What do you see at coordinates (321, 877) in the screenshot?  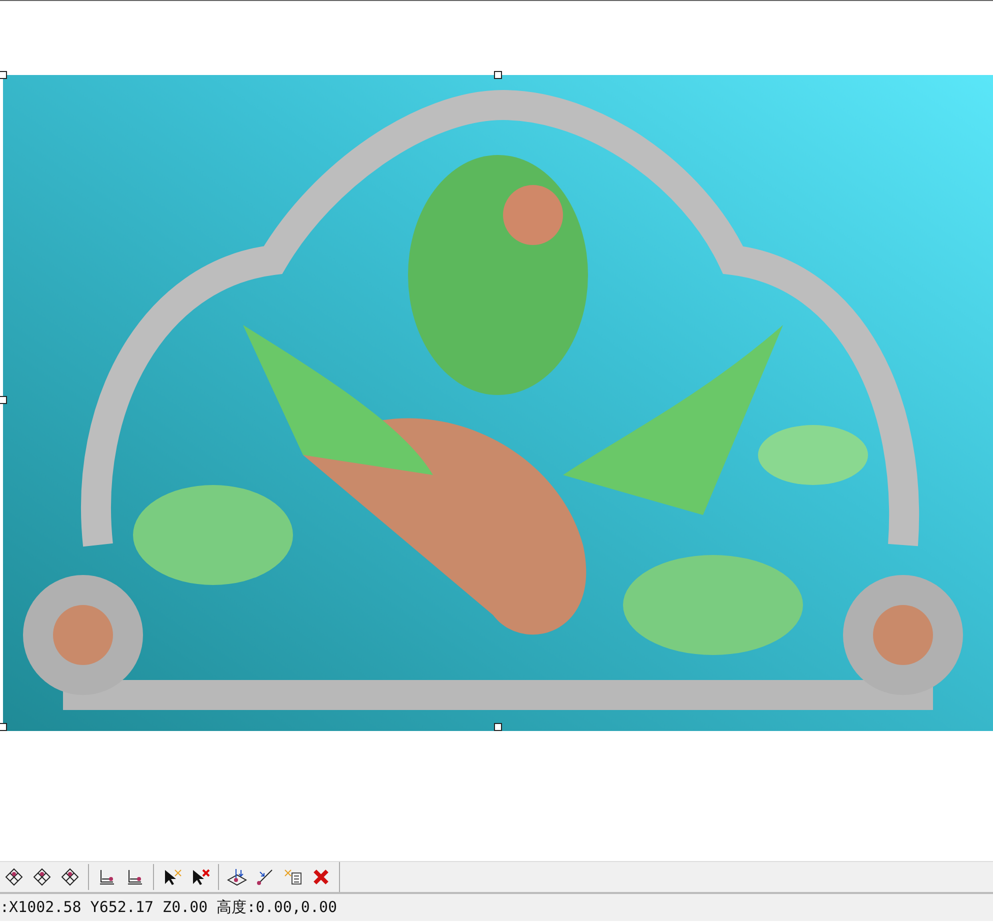 I see `delete-icon` at bounding box center [321, 877].